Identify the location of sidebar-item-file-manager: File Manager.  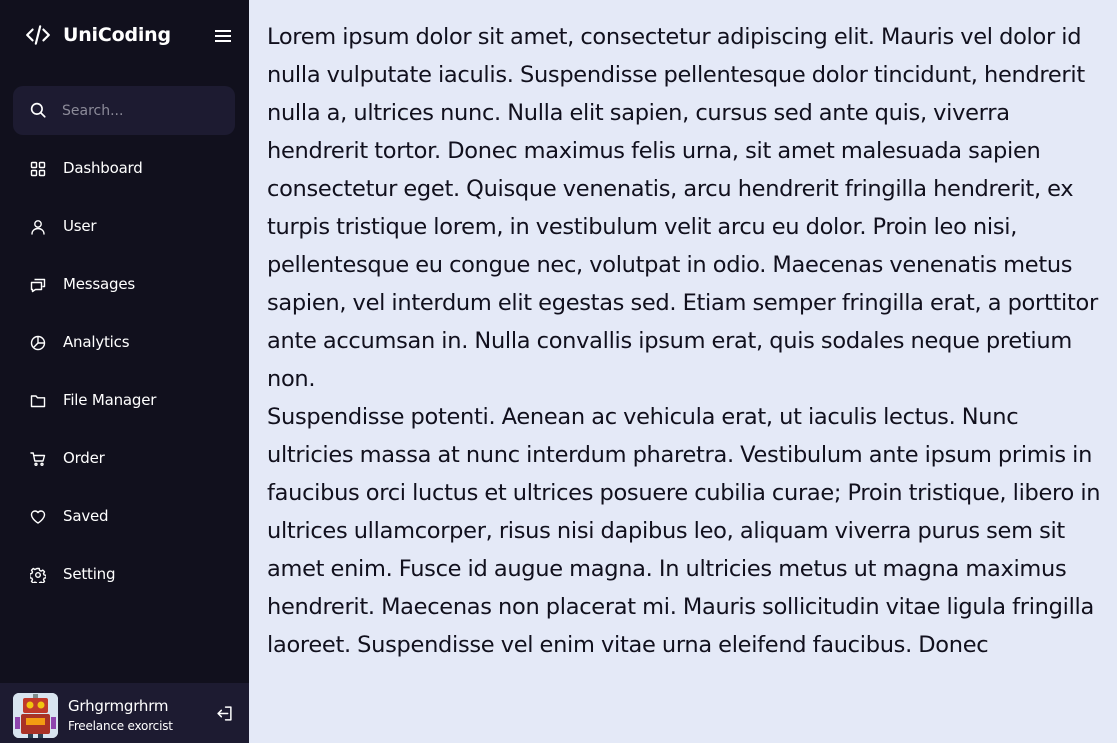
(124, 401).